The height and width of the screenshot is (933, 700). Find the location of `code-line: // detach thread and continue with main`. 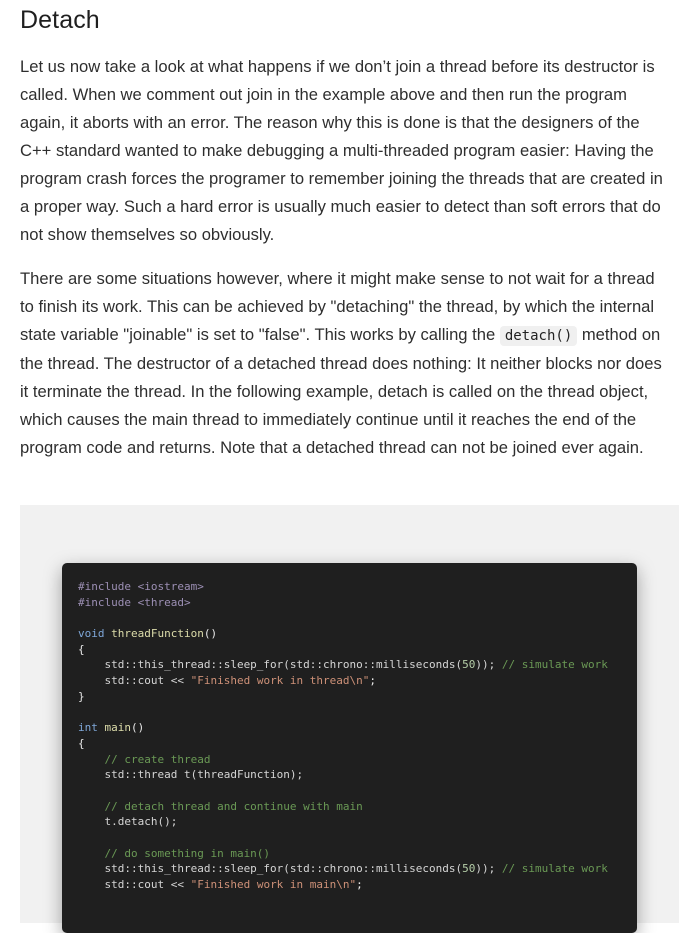

code-line: // detach thread and continue with main is located at coordinates (343, 807).